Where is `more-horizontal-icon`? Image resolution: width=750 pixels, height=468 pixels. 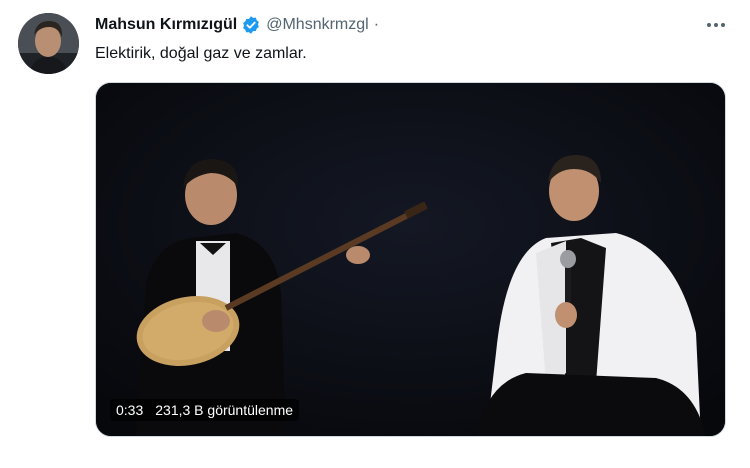
more-horizontal-icon is located at coordinates (709, 25).